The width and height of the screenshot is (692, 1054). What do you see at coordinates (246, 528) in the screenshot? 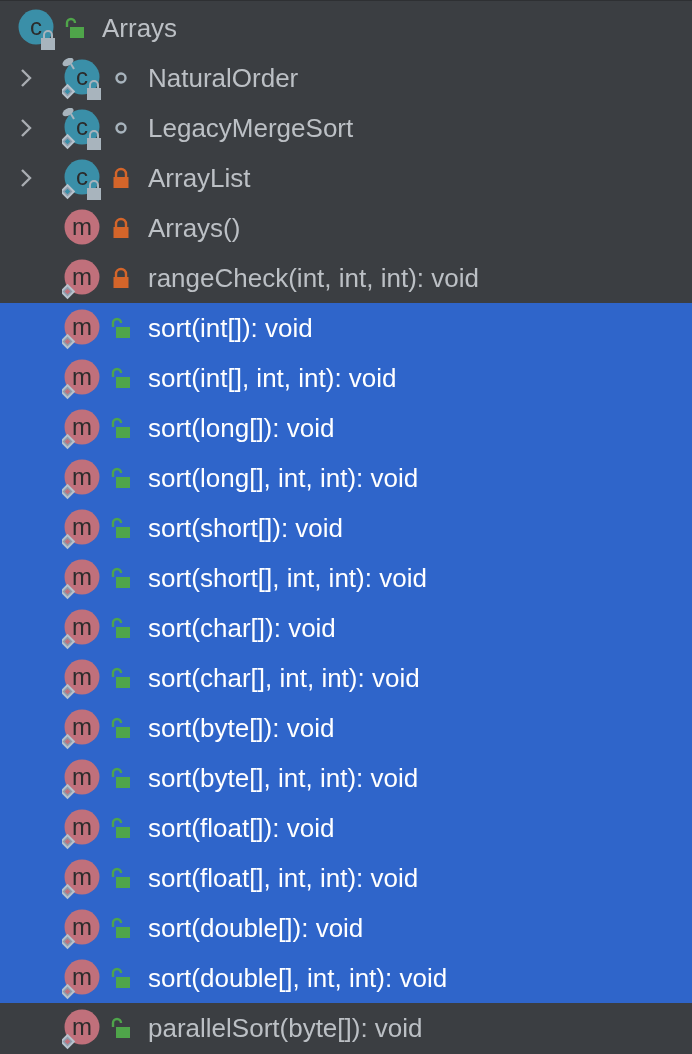
I see `tree-item-label: sort(short[]): void` at bounding box center [246, 528].